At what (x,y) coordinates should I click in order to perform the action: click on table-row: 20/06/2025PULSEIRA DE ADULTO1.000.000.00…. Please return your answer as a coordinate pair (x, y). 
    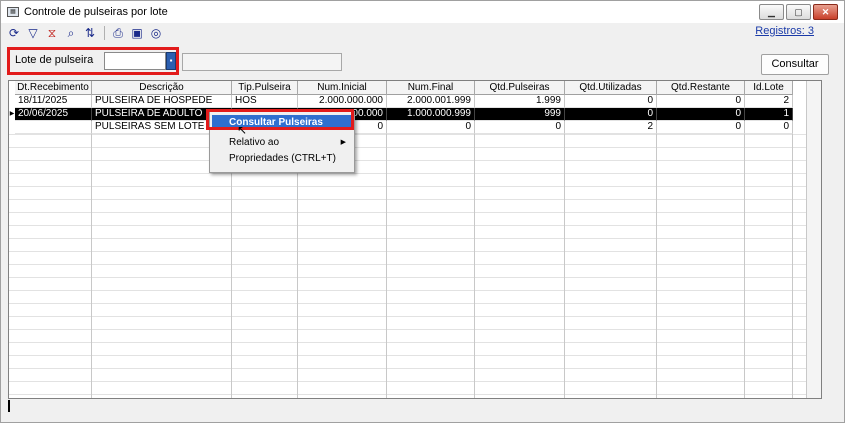
    Looking at the image, I should click on (404, 114).